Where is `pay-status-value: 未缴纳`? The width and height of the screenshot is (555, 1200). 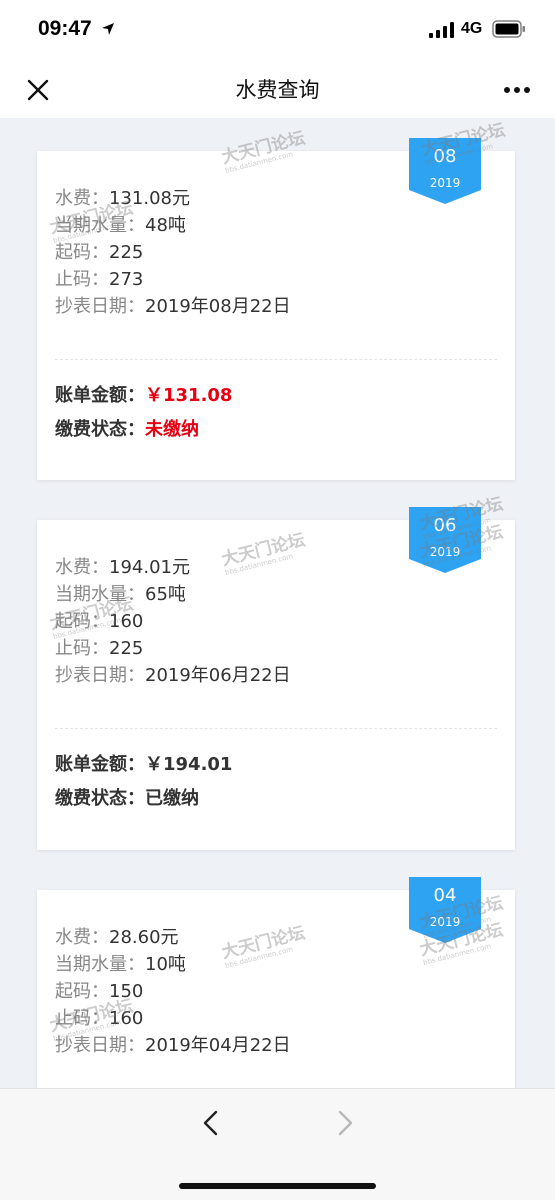 pay-status-value: 未缴纳 is located at coordinates (172, 429).